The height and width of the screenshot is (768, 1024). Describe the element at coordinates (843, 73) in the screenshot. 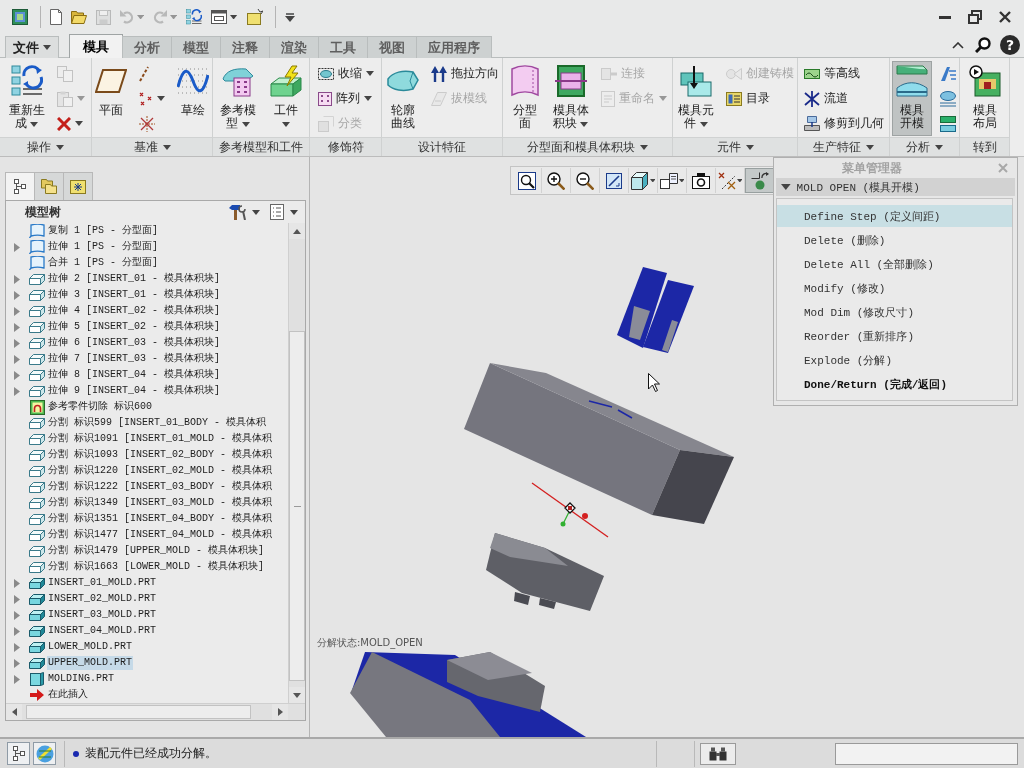

I see `contour-button: 等高线` at that location.